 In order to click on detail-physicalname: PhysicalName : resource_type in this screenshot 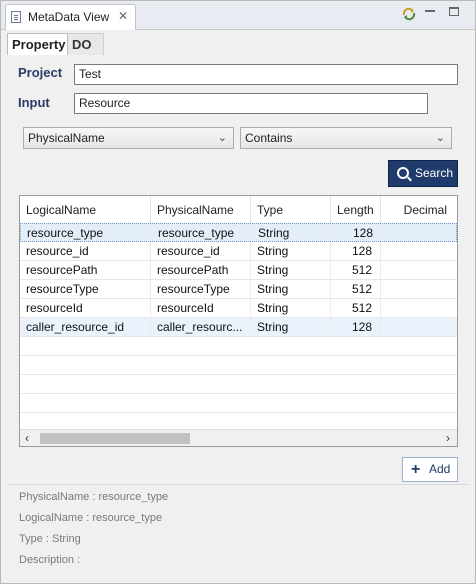, I will do `click(94, 497)`.